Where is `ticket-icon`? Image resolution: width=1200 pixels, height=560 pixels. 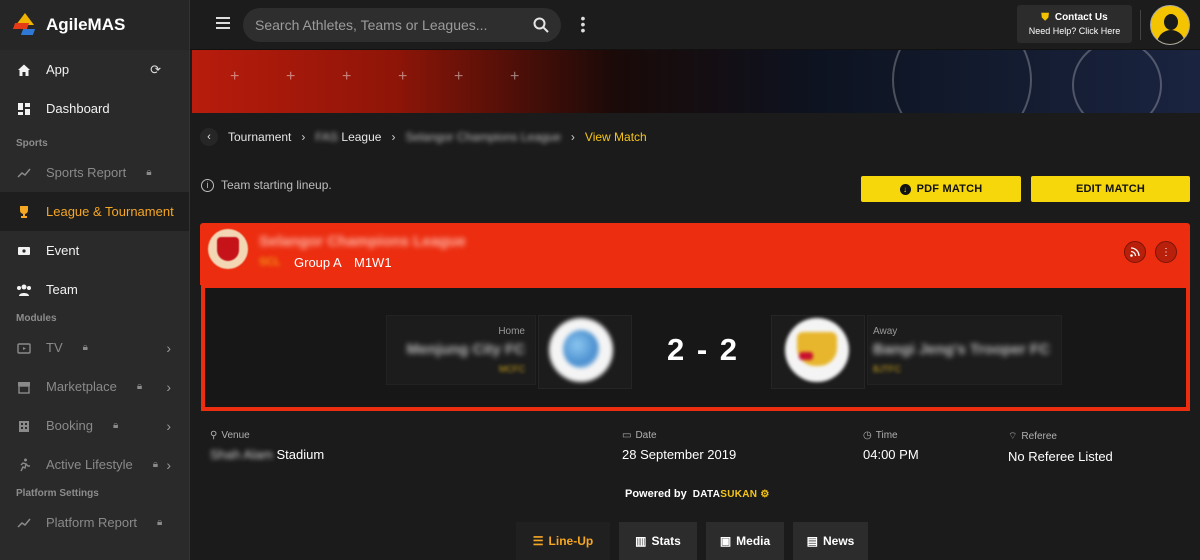
ticket-icon is located at coordinates (24, 251).